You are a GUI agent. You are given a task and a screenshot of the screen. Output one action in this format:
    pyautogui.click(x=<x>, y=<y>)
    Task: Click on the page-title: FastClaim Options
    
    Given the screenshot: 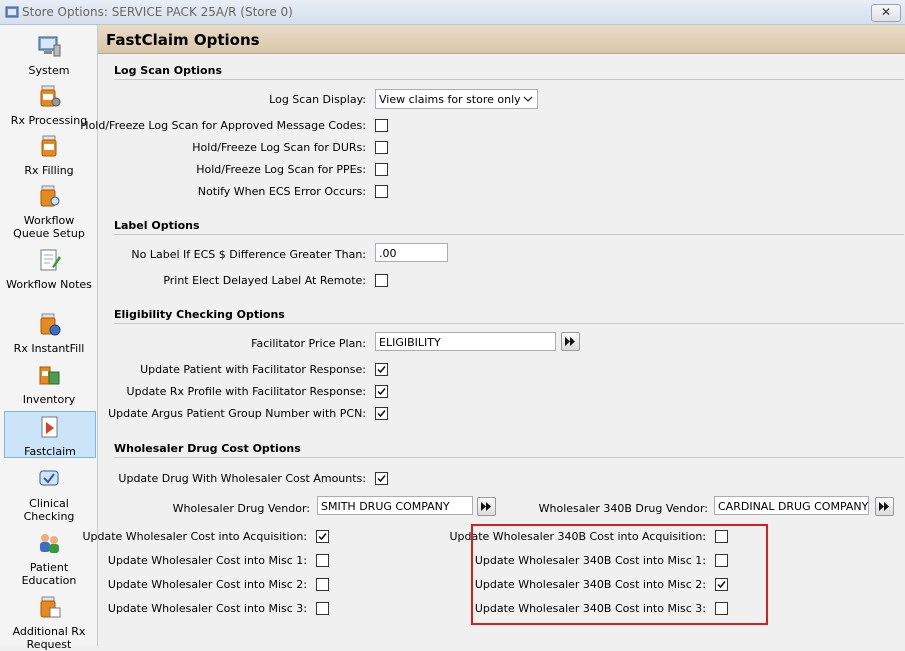 What is the action you would take?
    pyautogui.click(x=183, y=40)
    